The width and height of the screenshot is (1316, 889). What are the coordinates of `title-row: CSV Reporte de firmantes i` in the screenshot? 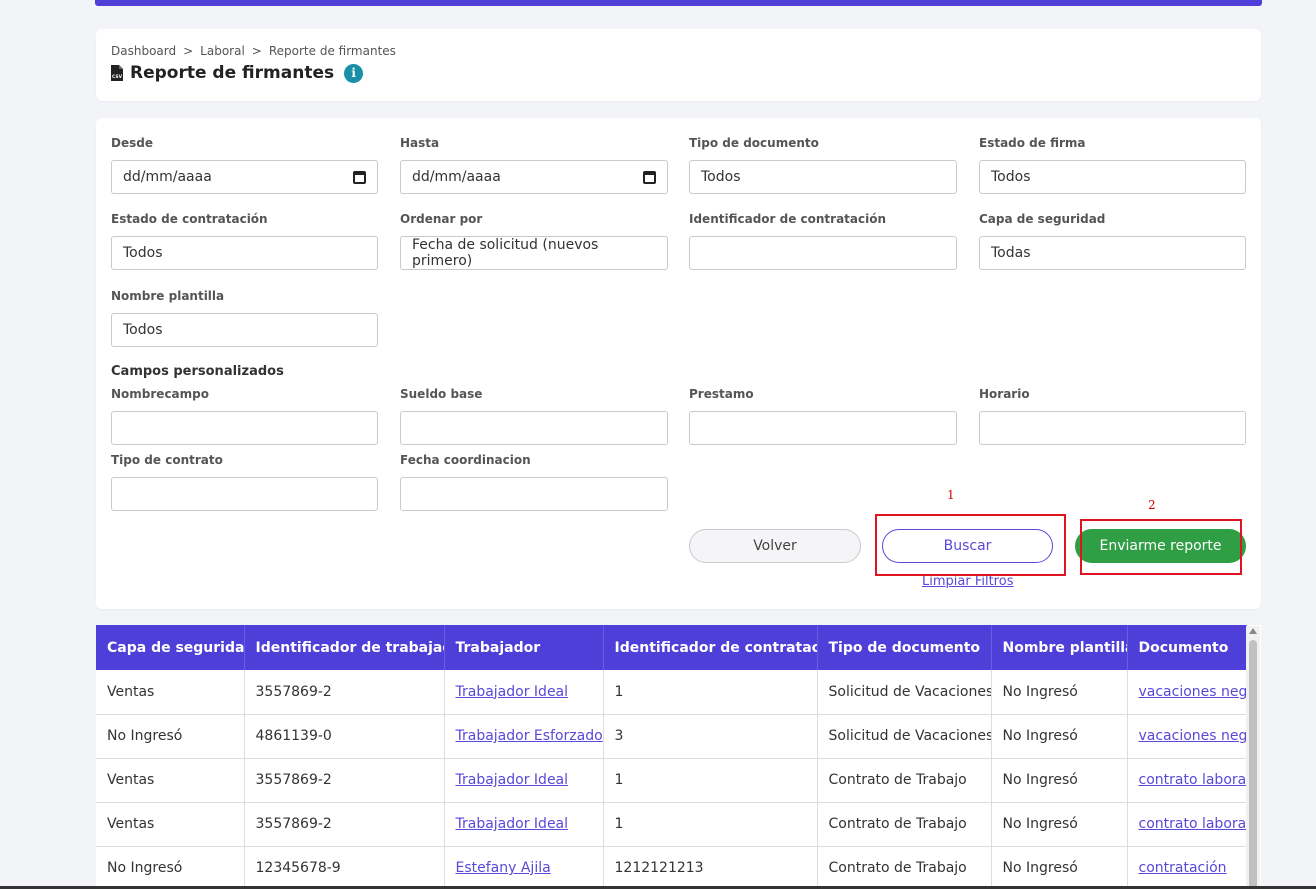 It's located at (237, 73).